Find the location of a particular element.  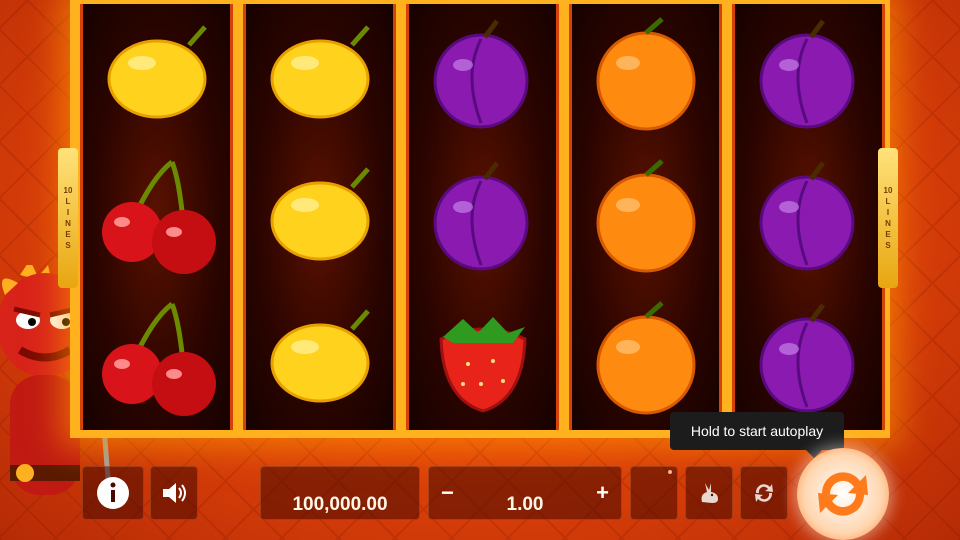

info-icon is located at coordinates (113, 493).